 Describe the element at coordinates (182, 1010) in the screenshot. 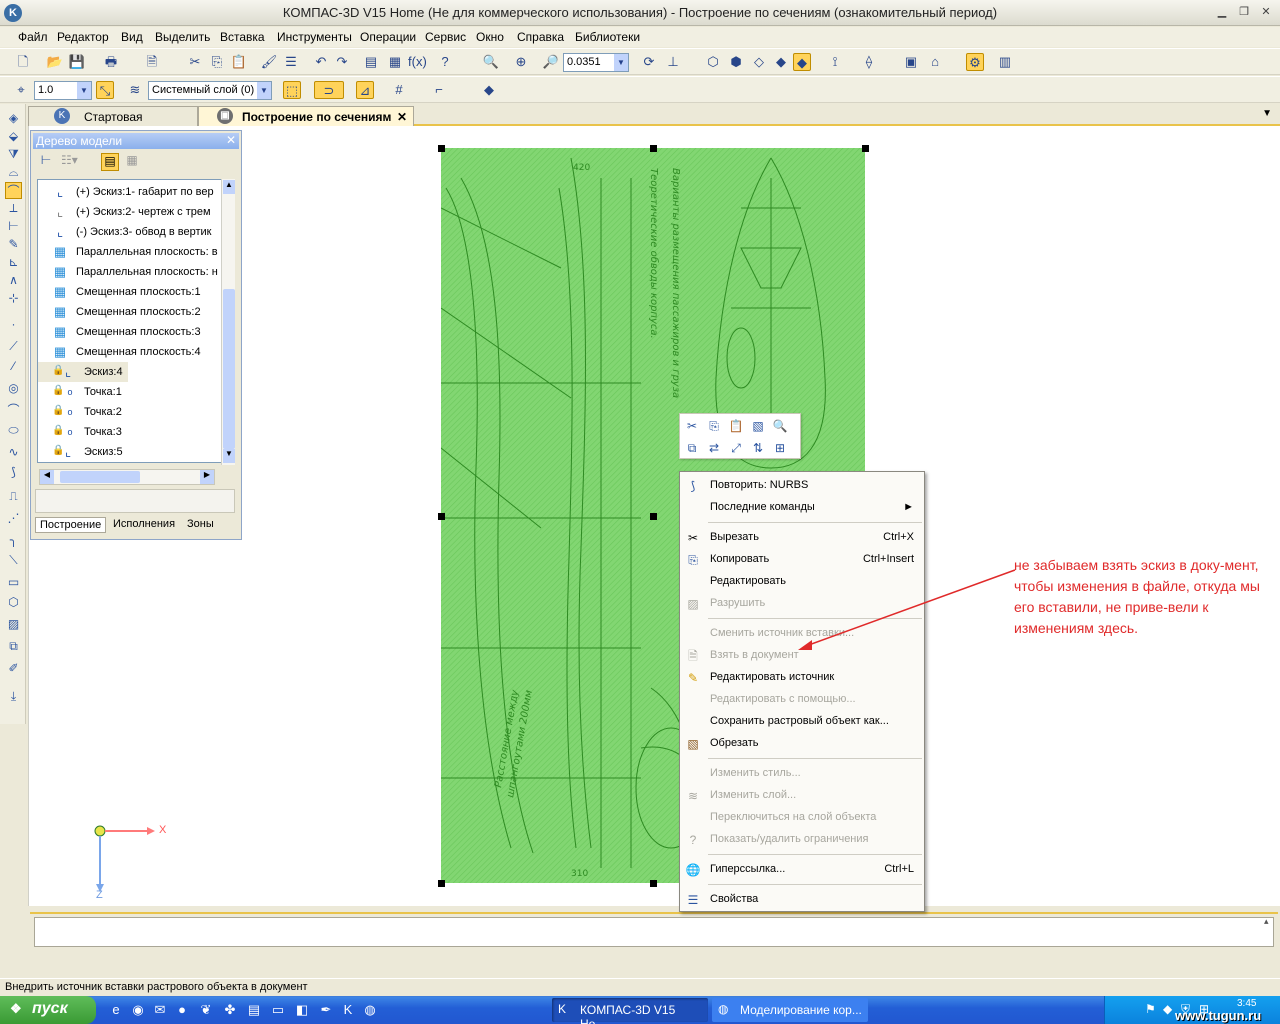

I see `firefox-icon: ●` at that location.